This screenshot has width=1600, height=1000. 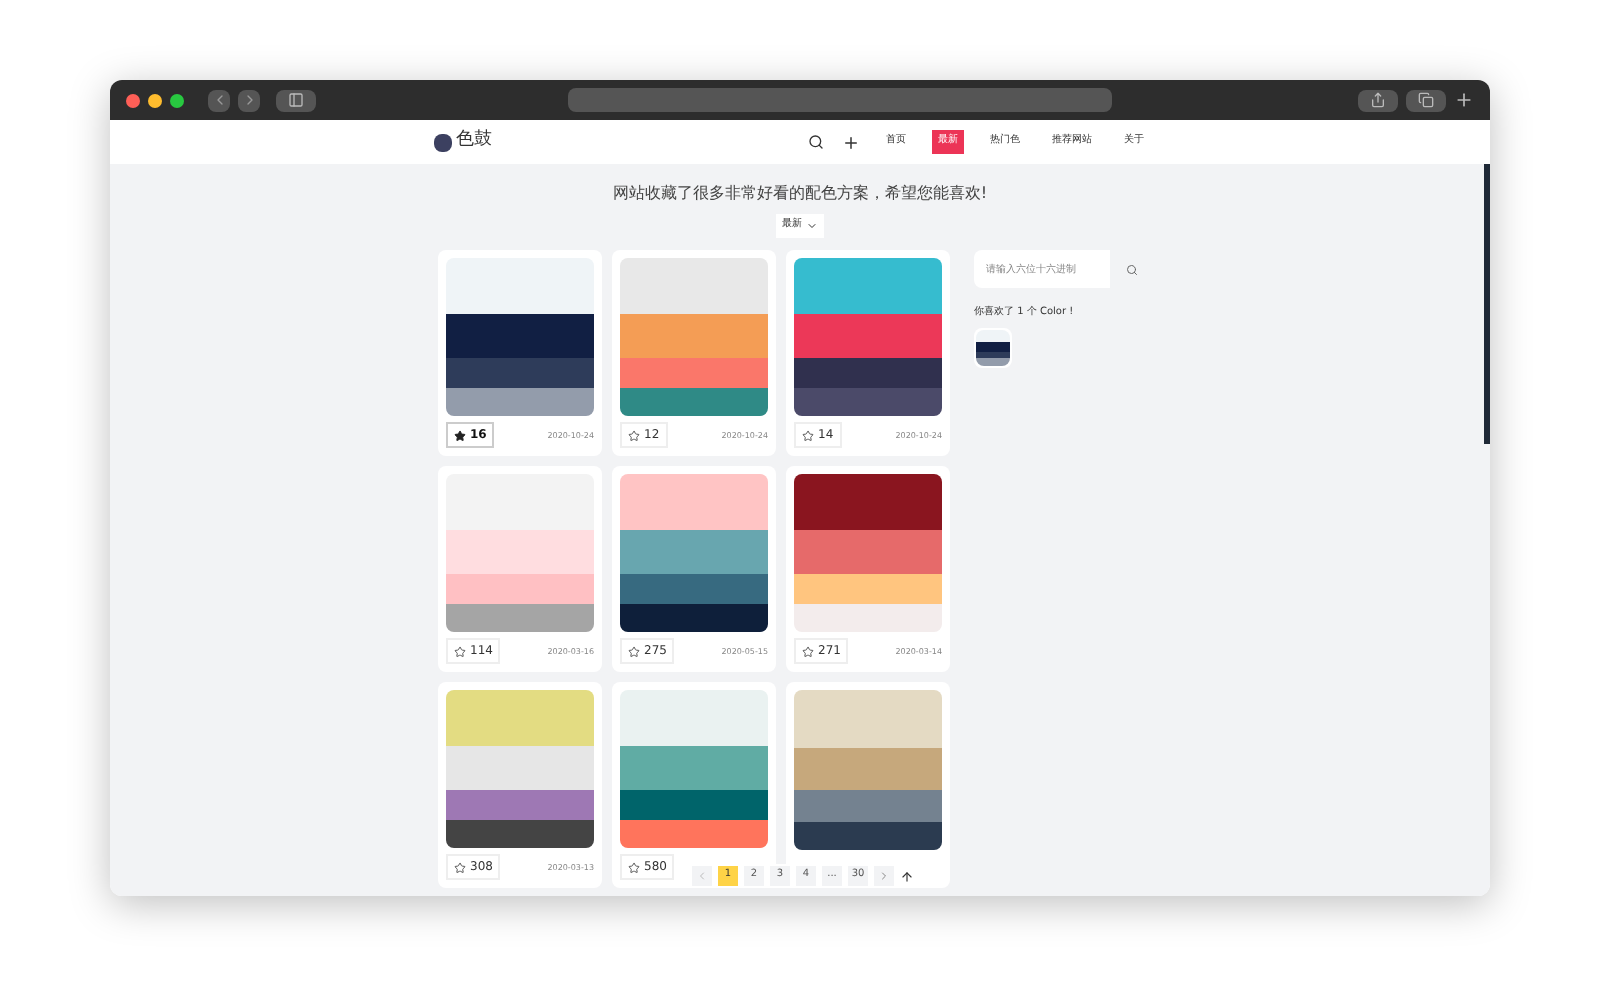 I want to click on sidebar-button, so click(x=296, y=100).